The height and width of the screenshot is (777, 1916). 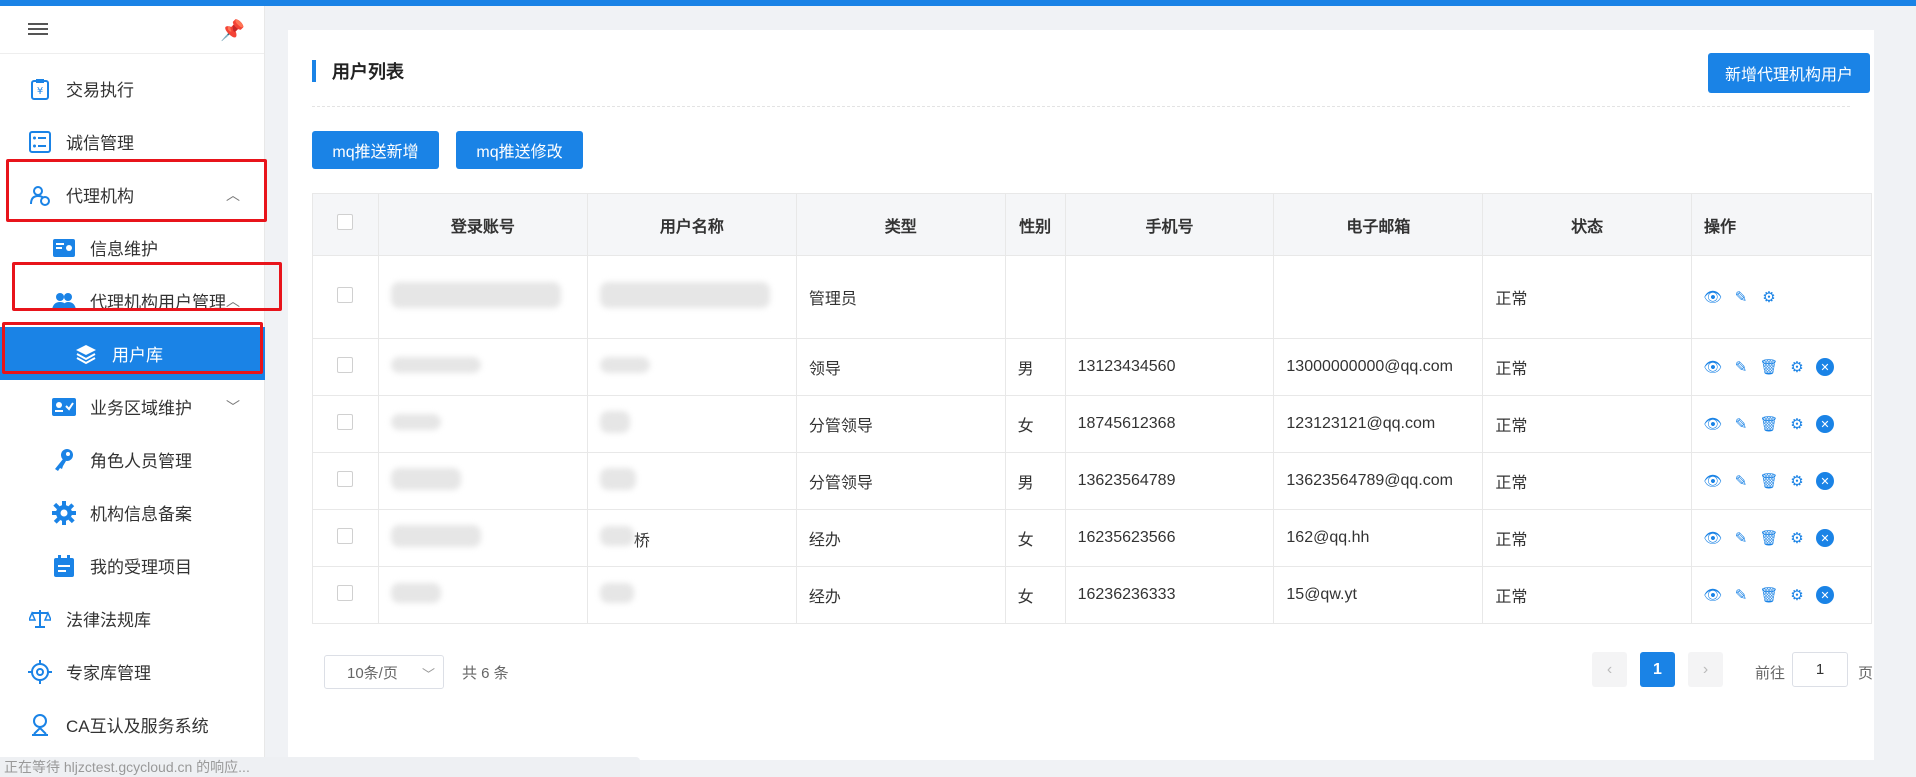 What do you see at coordinates (482, 481) in the screenshot?
I see `login-account-cell` at bounding box center [482, 481].